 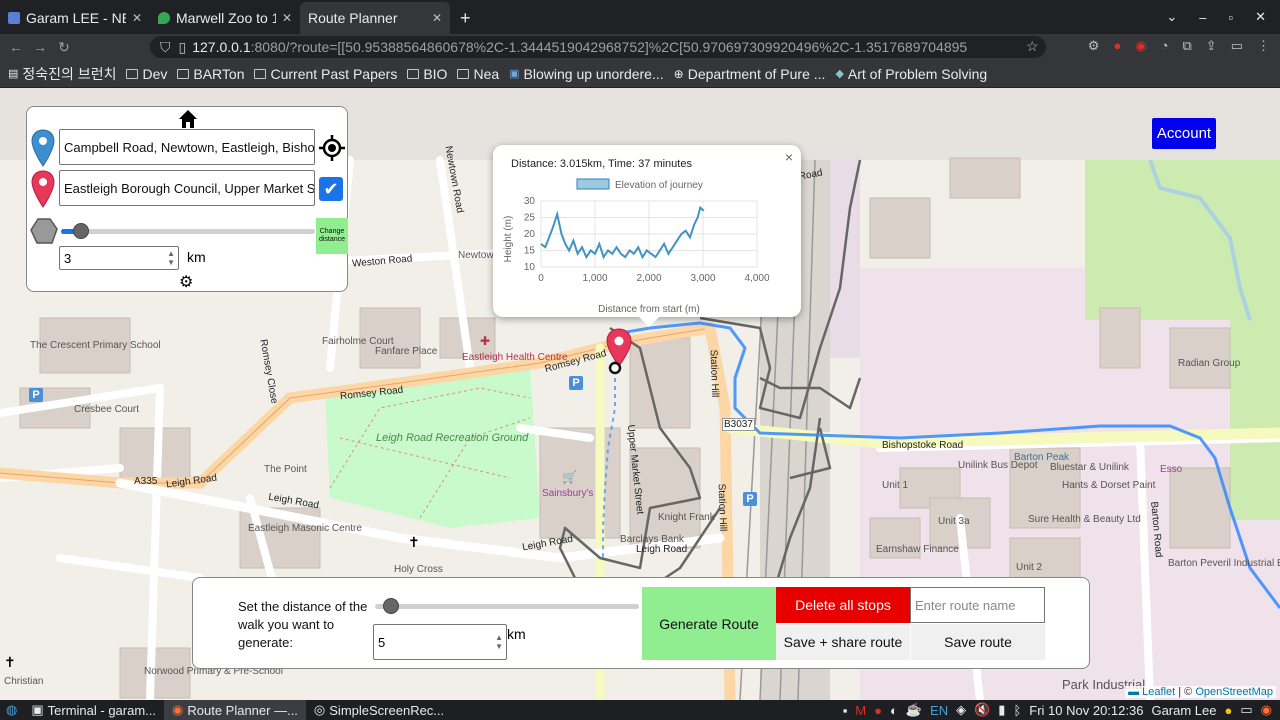 I want to click on bookmark-label: Art of Problem Solving, so click(x=917, y=73).